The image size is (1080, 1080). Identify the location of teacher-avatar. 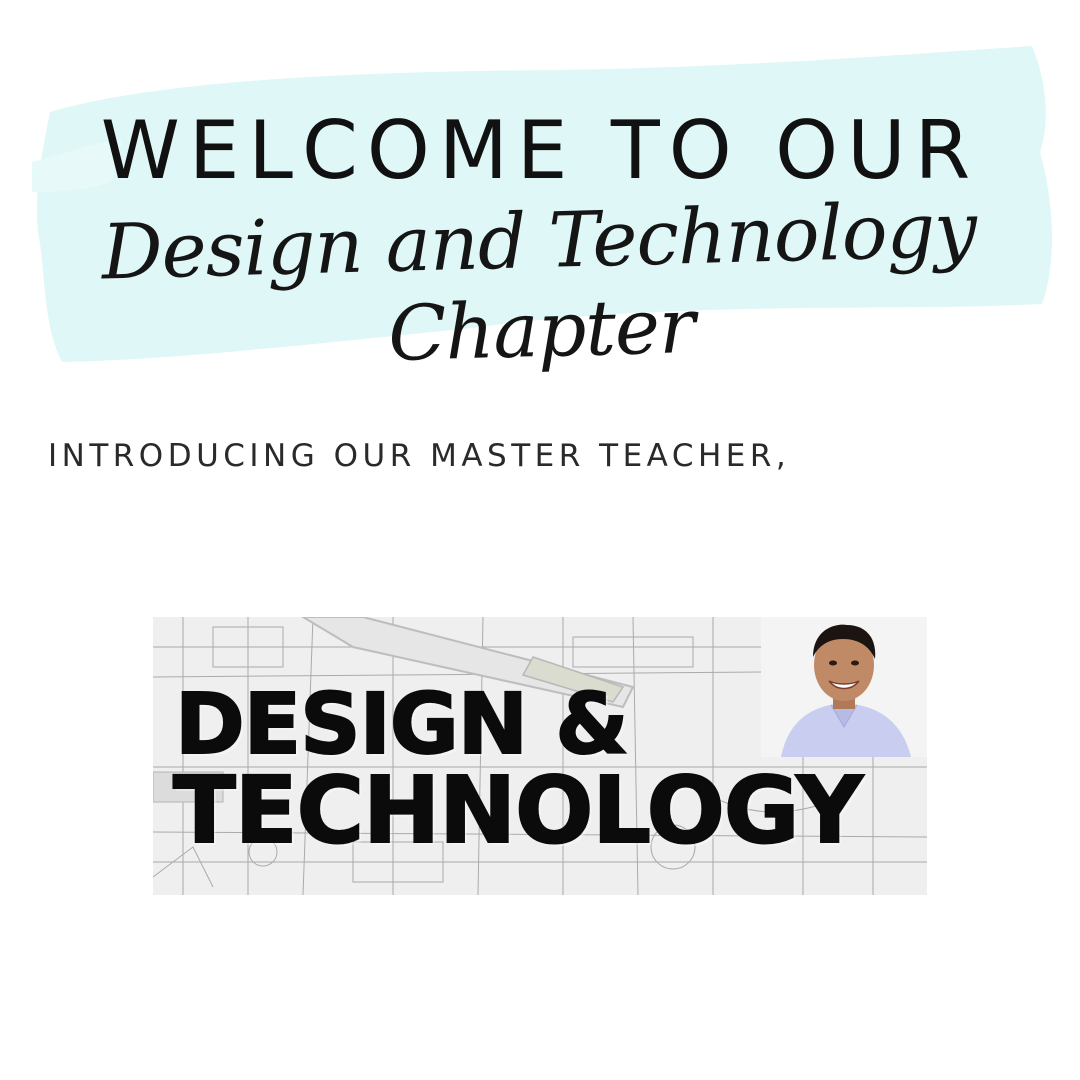
(844, 687).